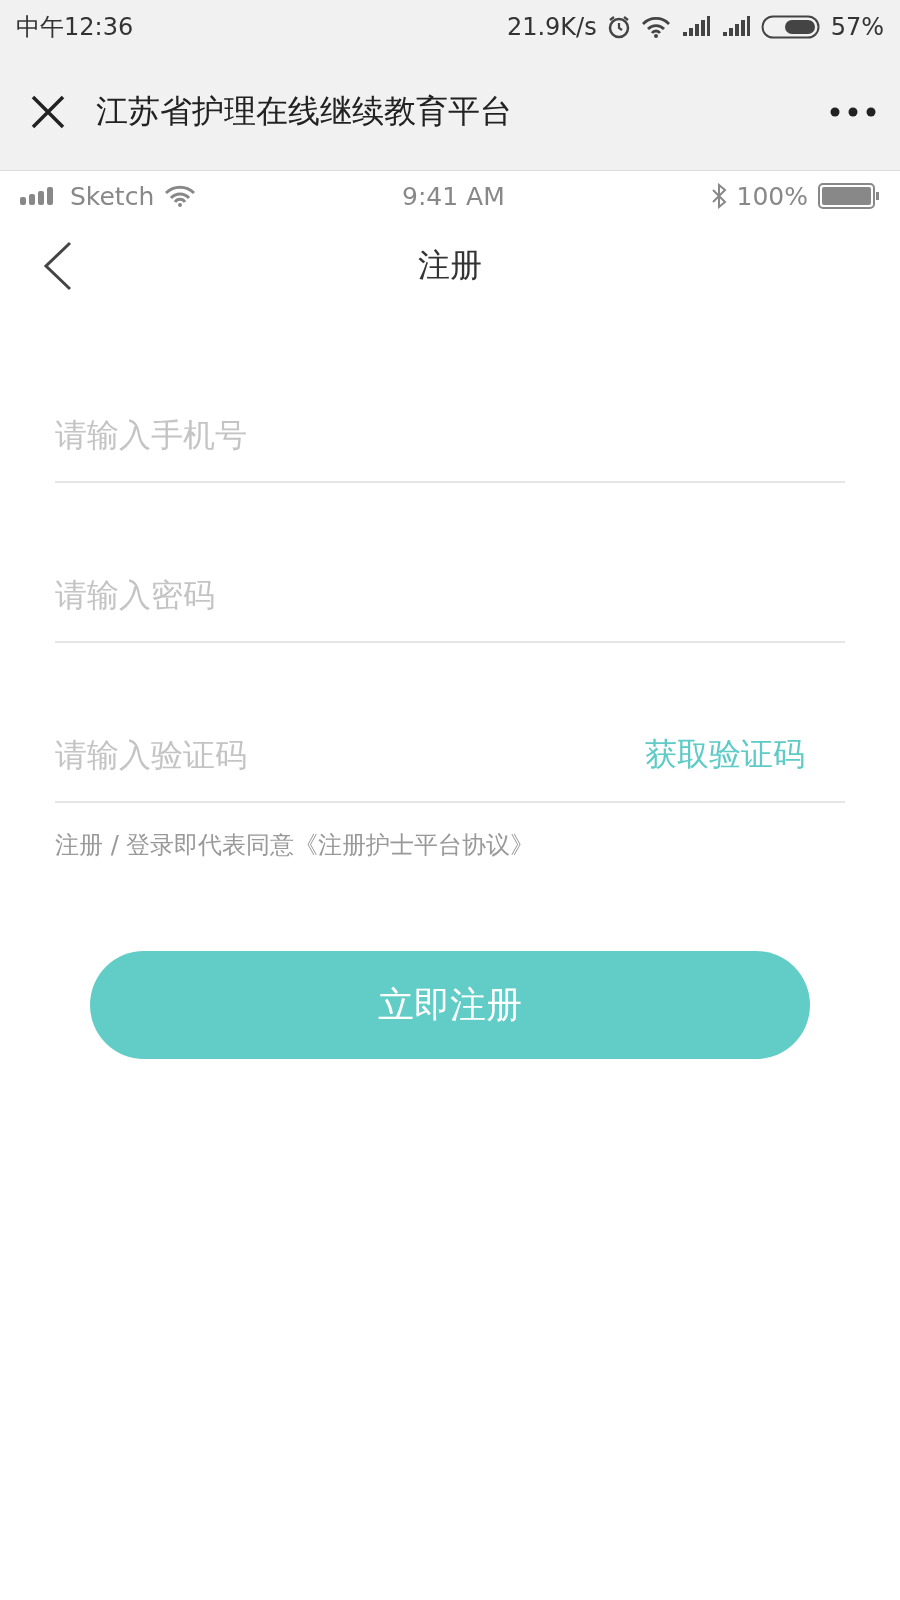 This screenshot has height=1600, width=900. I want to click on input-field: 请输入验证码, so click(350, 755).